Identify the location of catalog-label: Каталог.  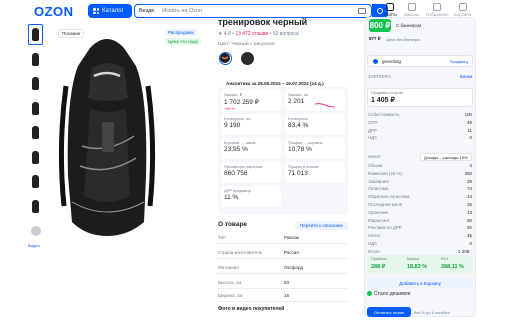
(113, 11).